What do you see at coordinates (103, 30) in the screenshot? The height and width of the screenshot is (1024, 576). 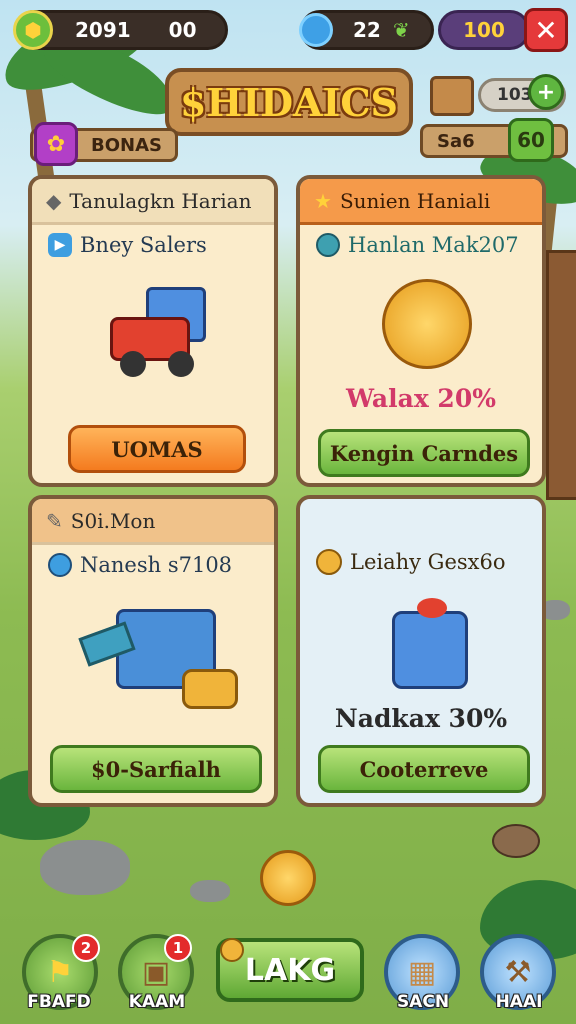 I see `coin-count: 2091` at bounding box center [103, 30].